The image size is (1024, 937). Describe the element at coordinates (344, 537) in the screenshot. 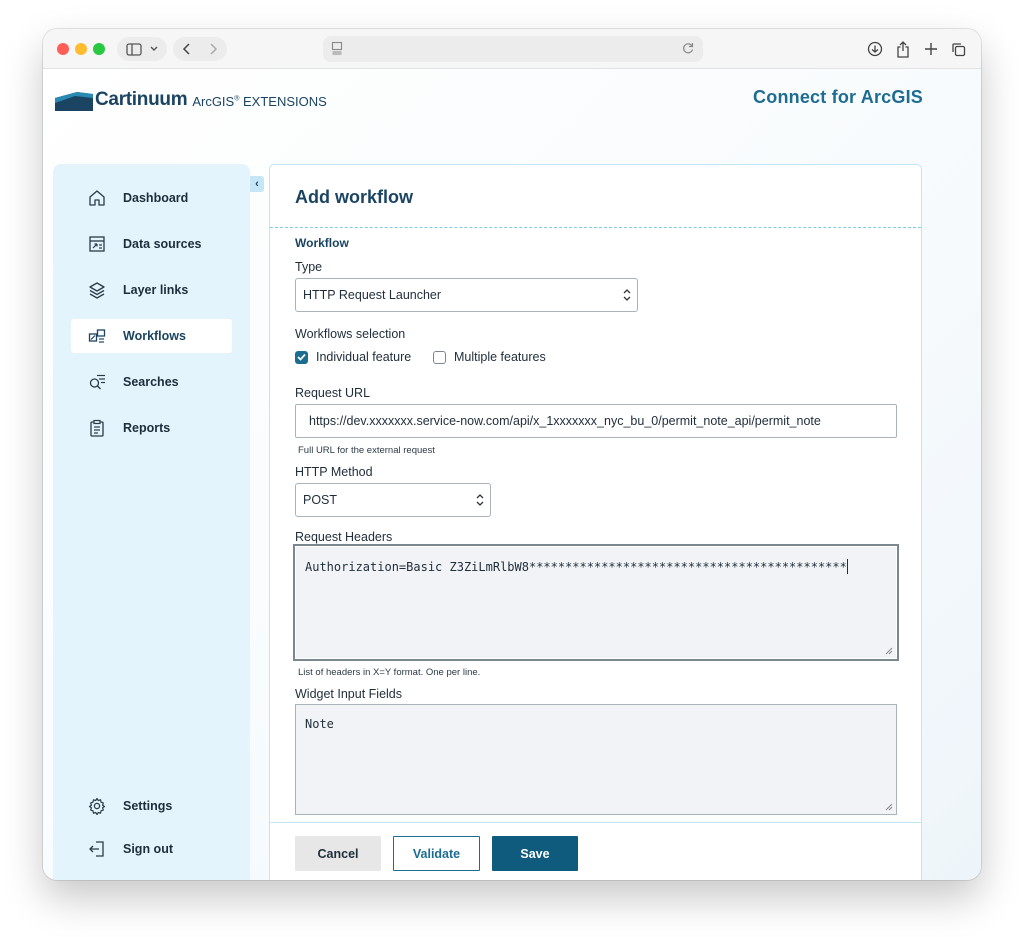

I see `request-headers-label: Request Headers` at that location.